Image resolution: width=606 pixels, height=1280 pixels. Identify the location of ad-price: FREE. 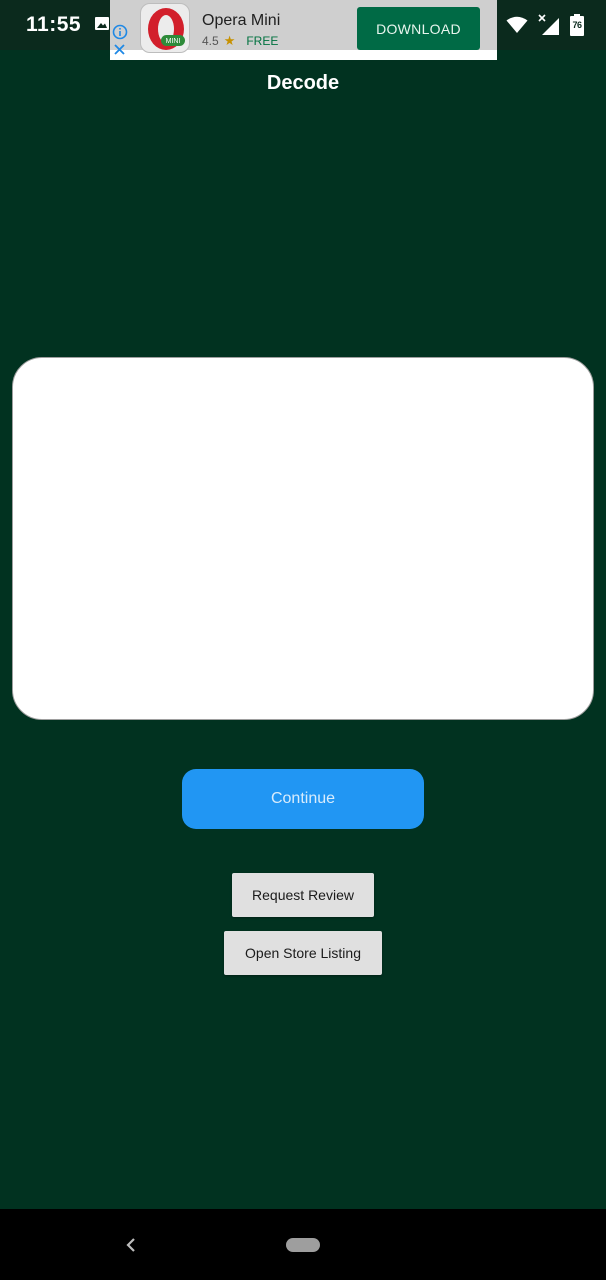
(262, 41).